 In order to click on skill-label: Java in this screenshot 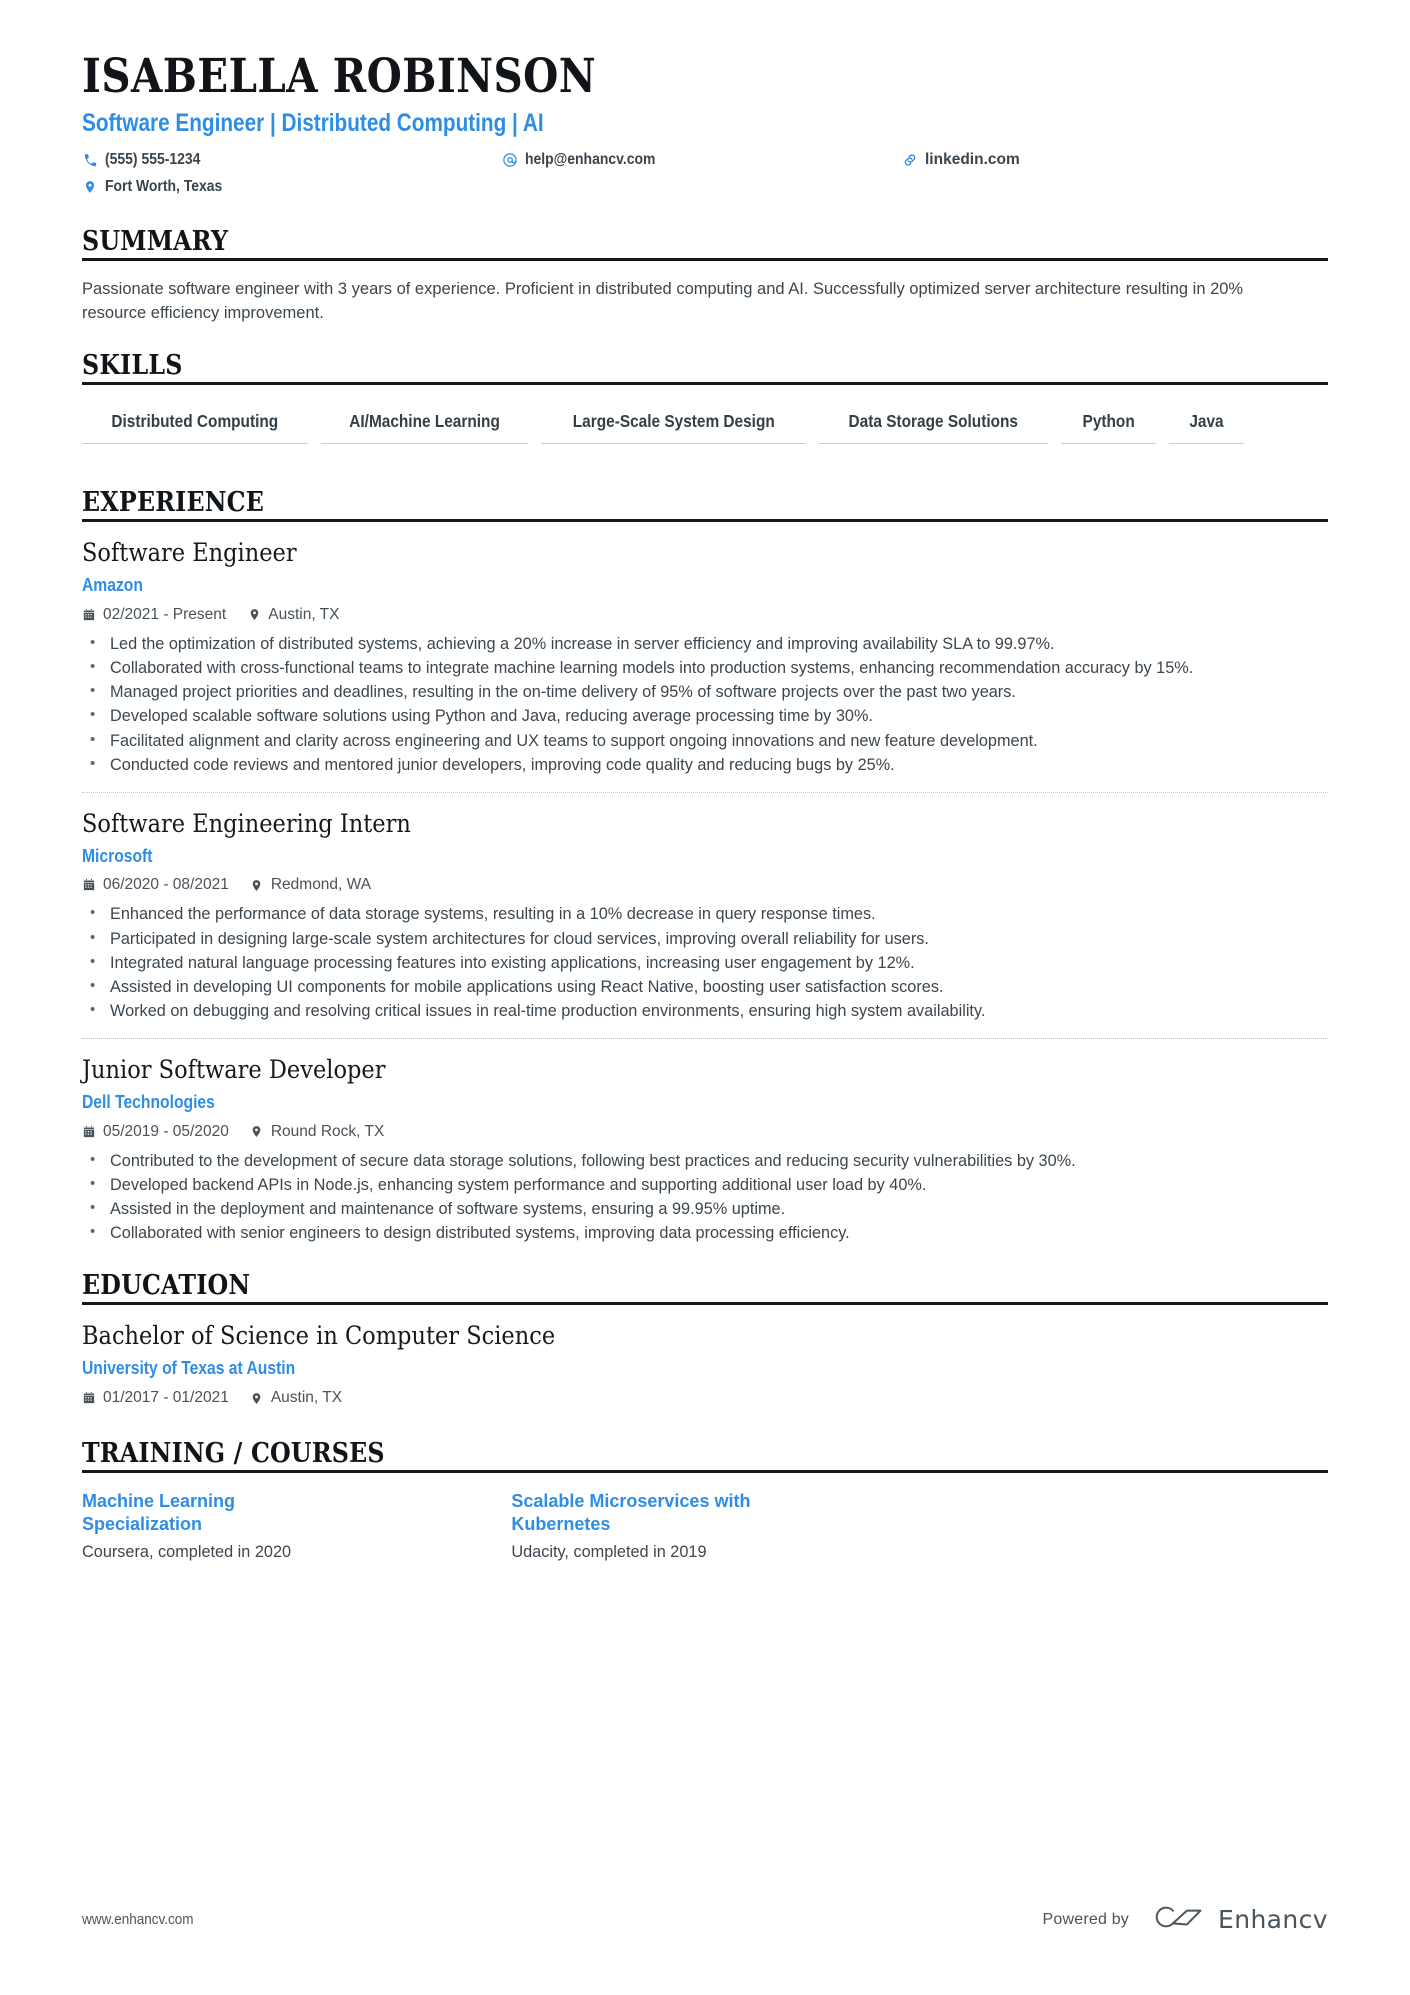, I will do `click(1206, 421)`.